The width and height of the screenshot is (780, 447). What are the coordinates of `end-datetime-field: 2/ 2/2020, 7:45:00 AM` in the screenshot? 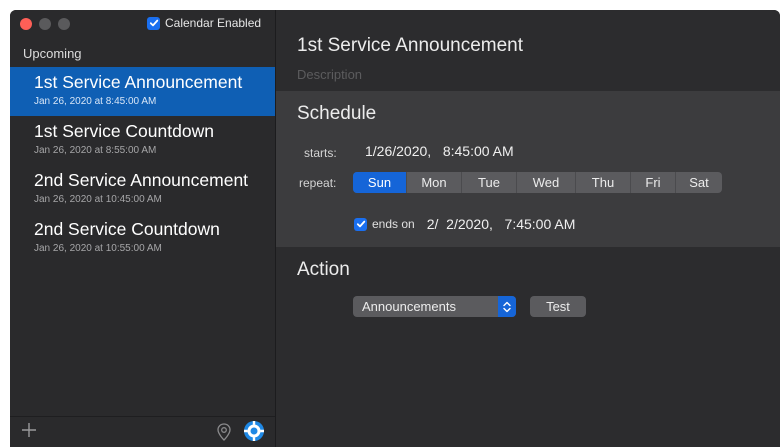 It's located at (501, 224).